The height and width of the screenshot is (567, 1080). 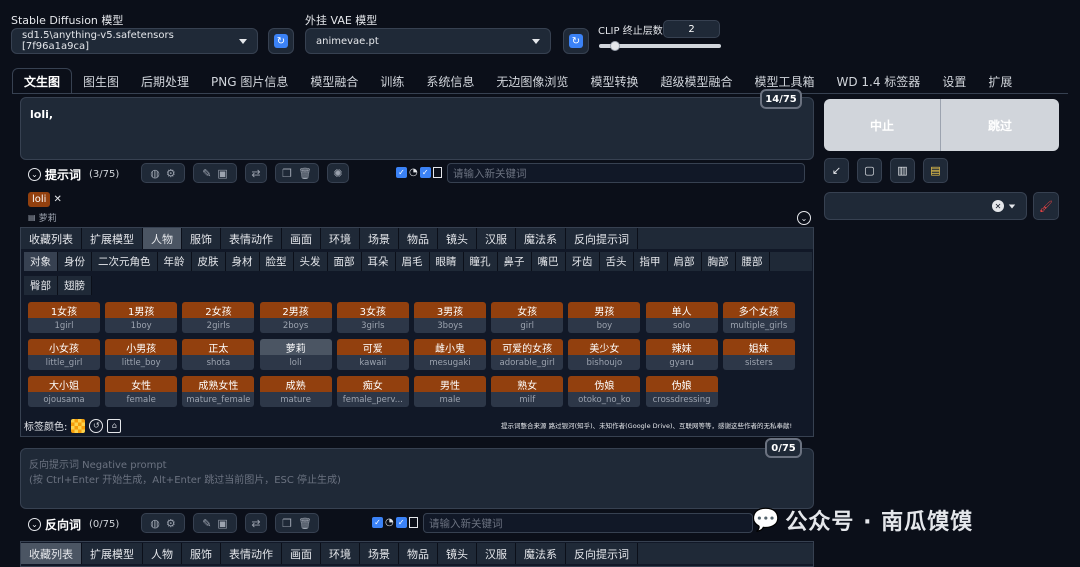 I want to click on tab-12: 设置, so click(x=954, y=81).